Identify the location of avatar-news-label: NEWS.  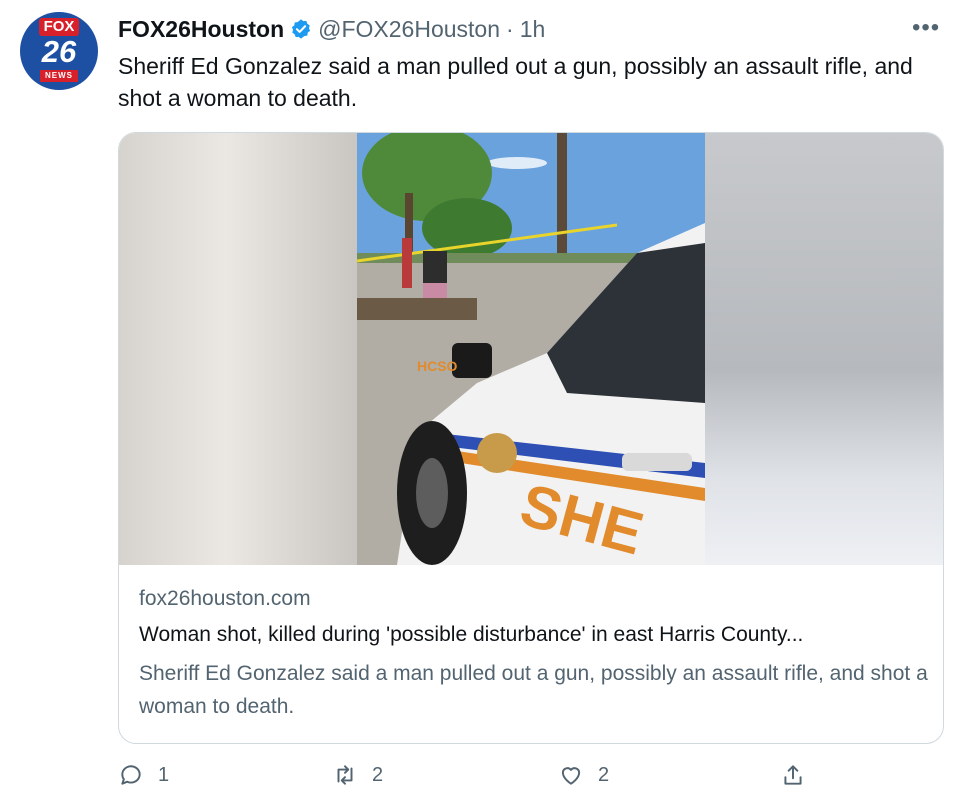
(59, 76).